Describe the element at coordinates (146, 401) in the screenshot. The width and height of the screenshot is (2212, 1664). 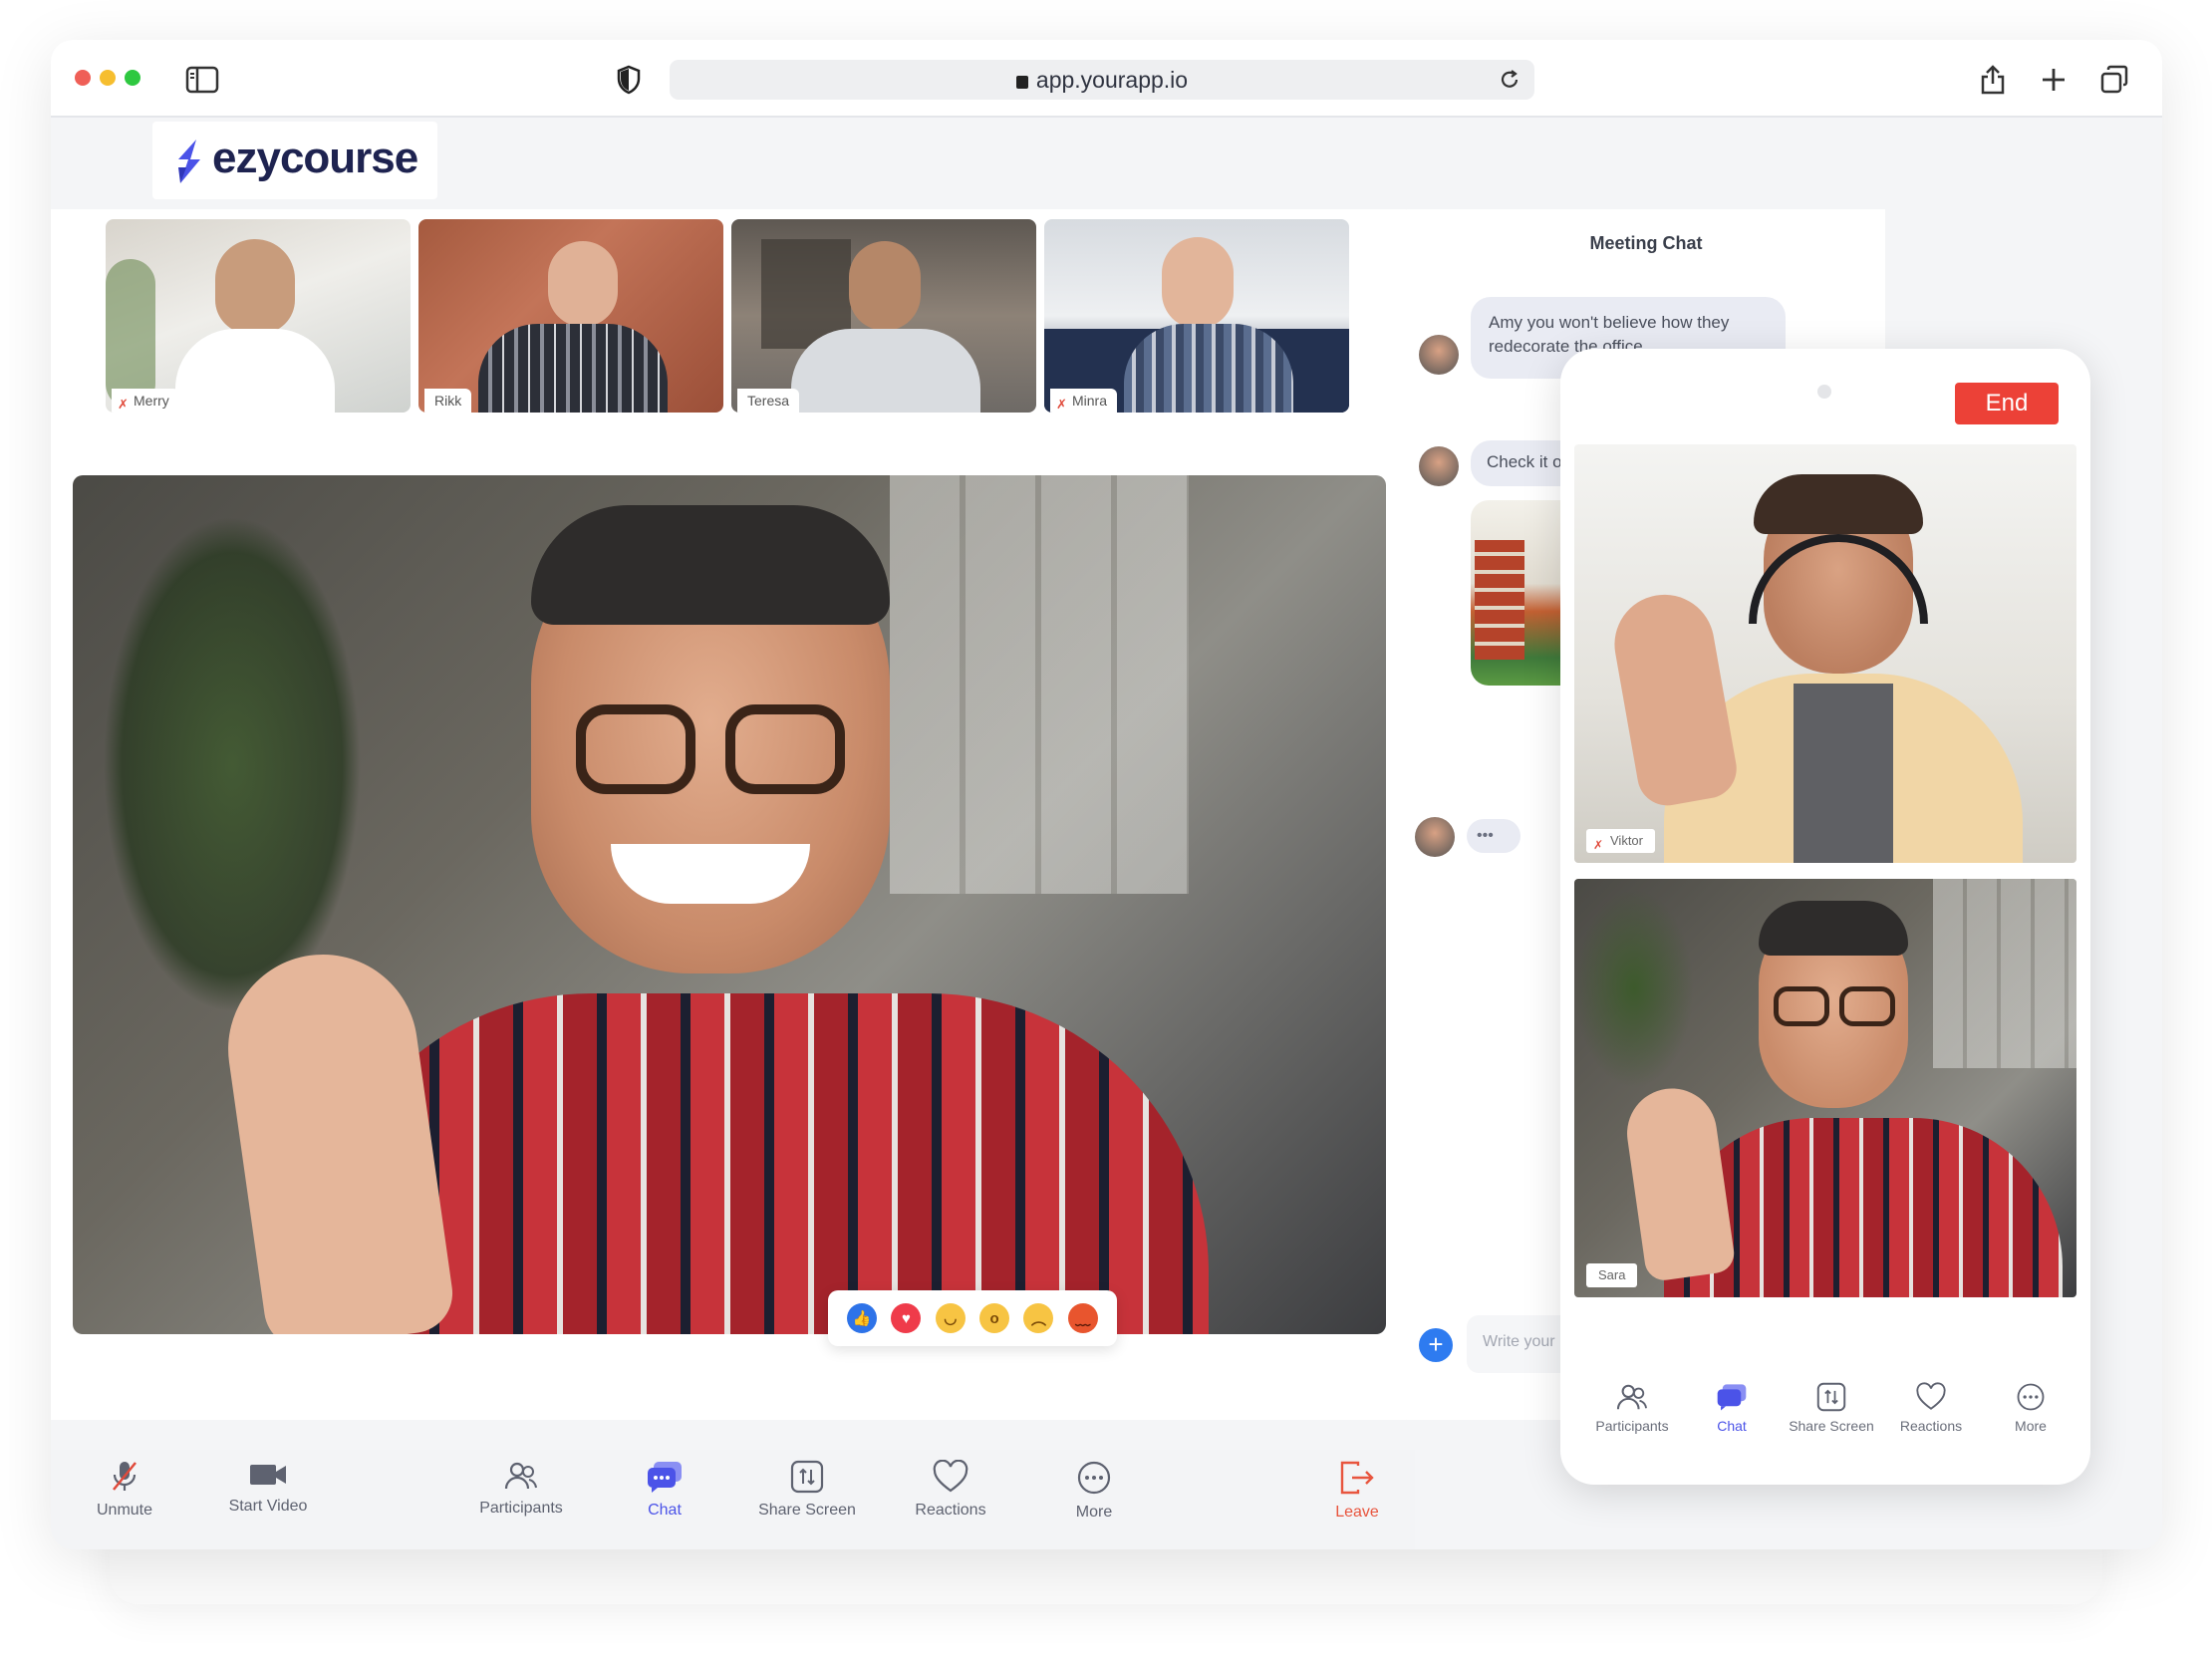
I see `participant-name-label: ✗ Merry` at that location.